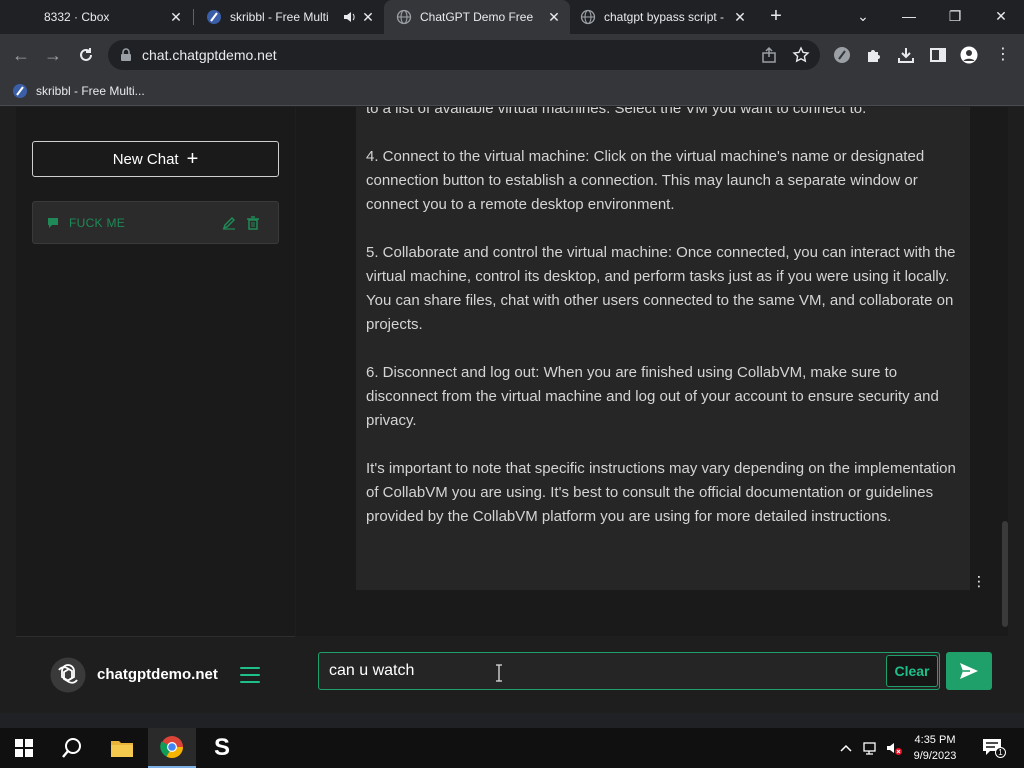 This screenshot has height=768, width=1024. I want to click on start-button, so click(24, 748).